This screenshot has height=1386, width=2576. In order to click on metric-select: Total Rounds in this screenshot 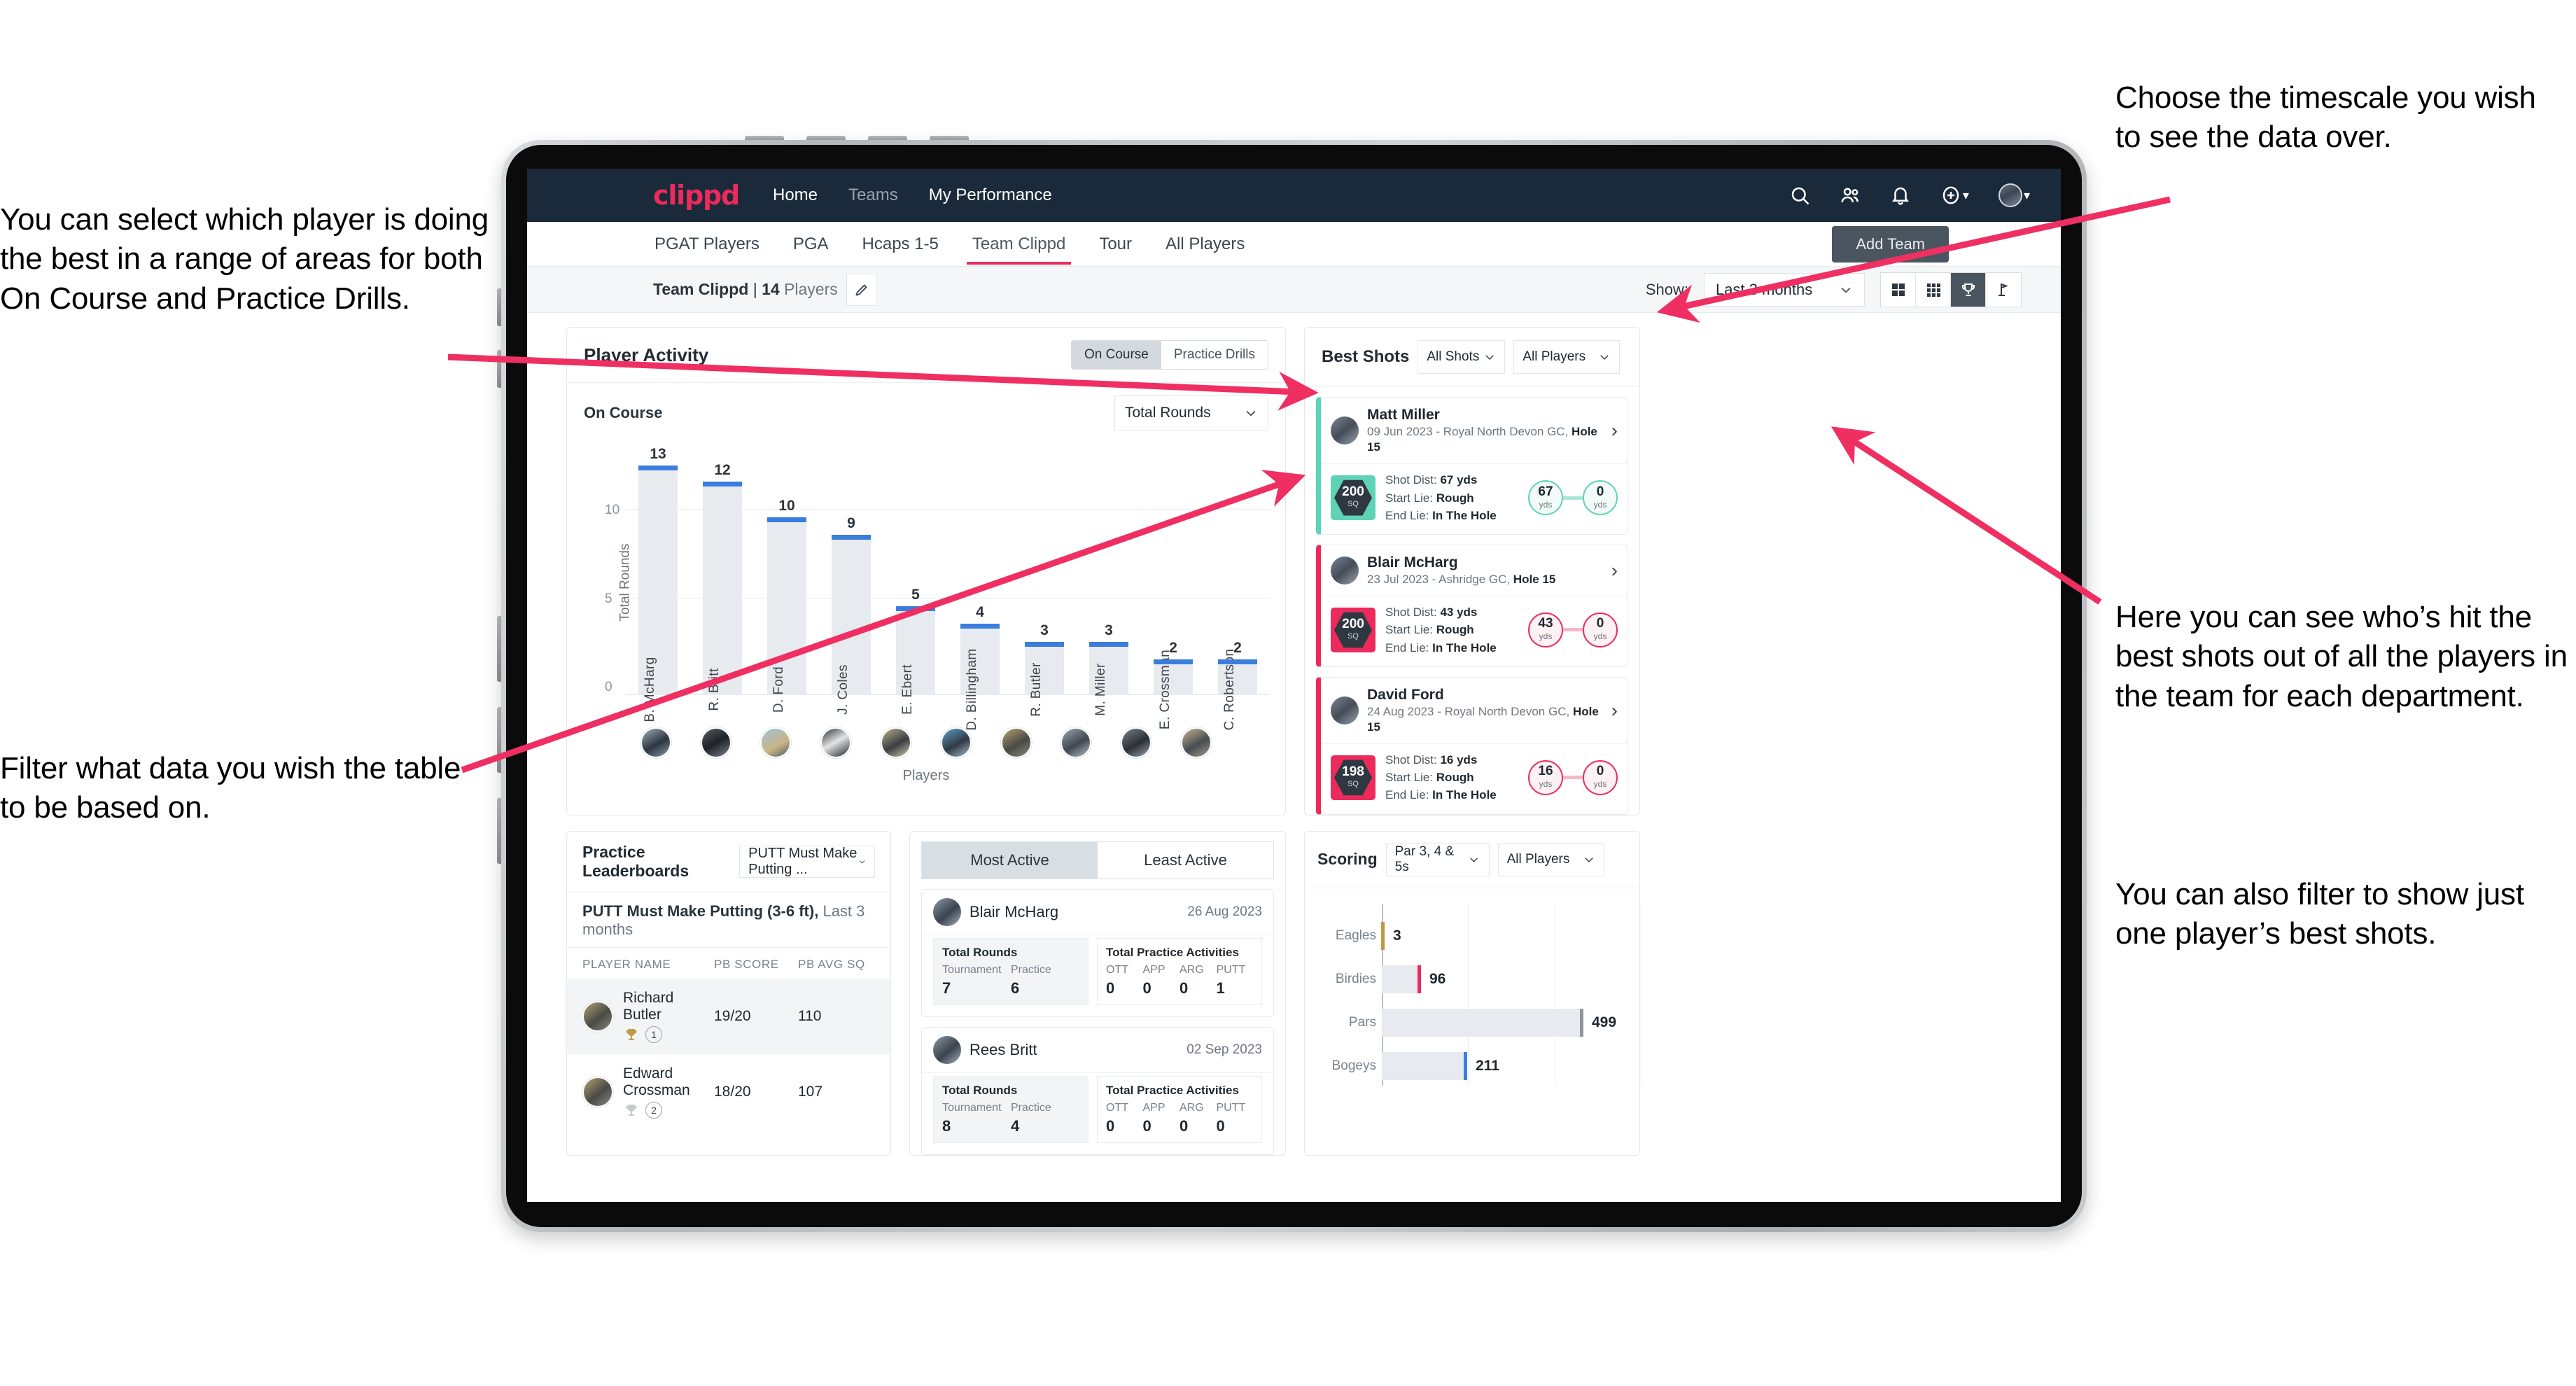, I will do `click(1191, 413)`.